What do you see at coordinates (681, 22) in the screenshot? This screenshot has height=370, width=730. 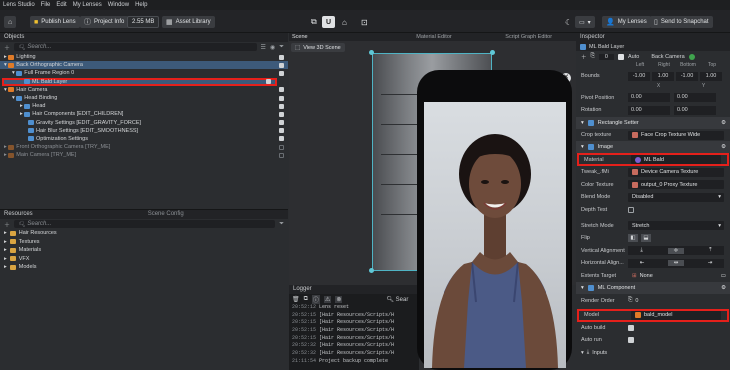 I see `send-to-snapchat-button: ▯ Send to Snapchat` at bounding box center [681, 22].